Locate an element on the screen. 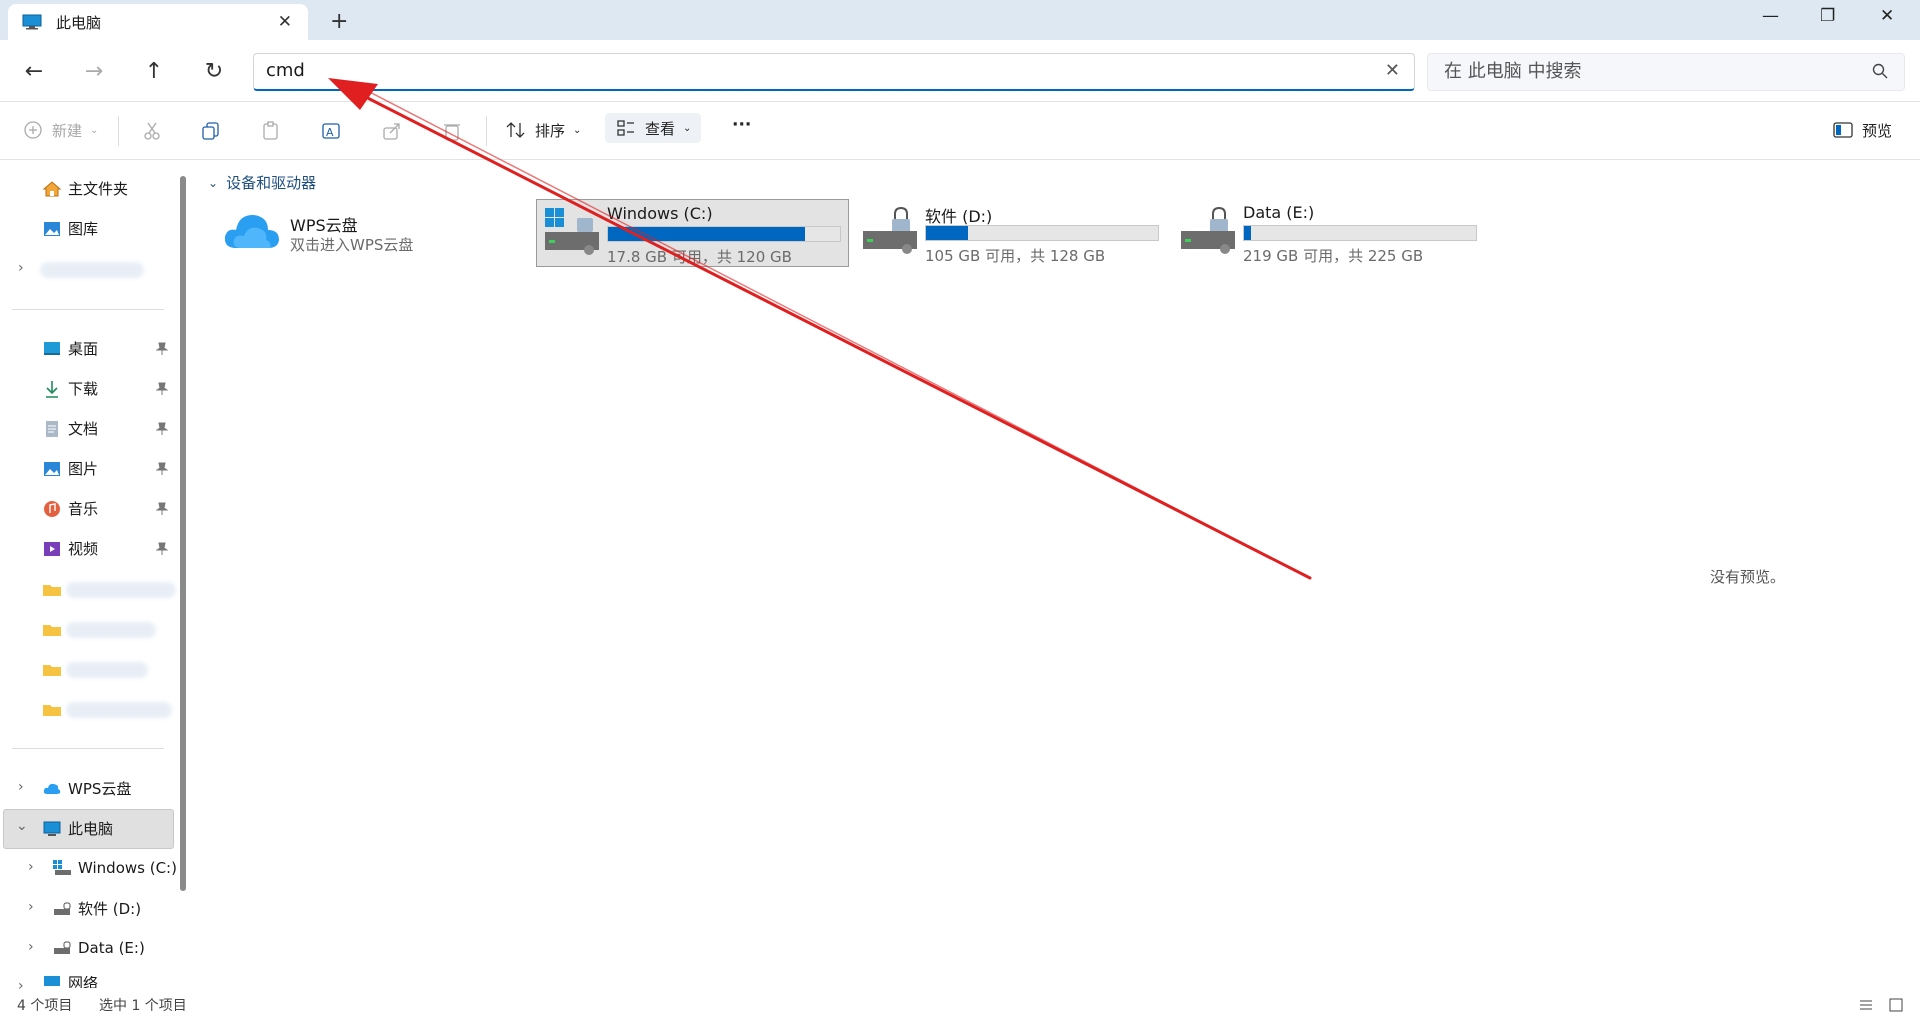 The height and width of the screenshot is (1020, 1920). pictures-icon is located at coordinates (52, 468).